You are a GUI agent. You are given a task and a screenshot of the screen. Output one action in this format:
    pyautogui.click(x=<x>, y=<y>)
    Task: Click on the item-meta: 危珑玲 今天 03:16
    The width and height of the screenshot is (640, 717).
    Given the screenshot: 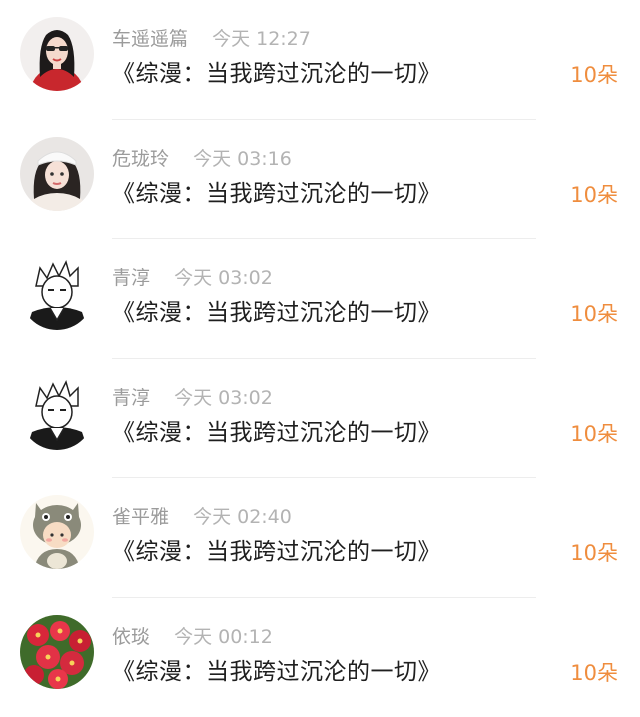 What is the action you would take?
    pyautogui.click(x=202, y=159)
    